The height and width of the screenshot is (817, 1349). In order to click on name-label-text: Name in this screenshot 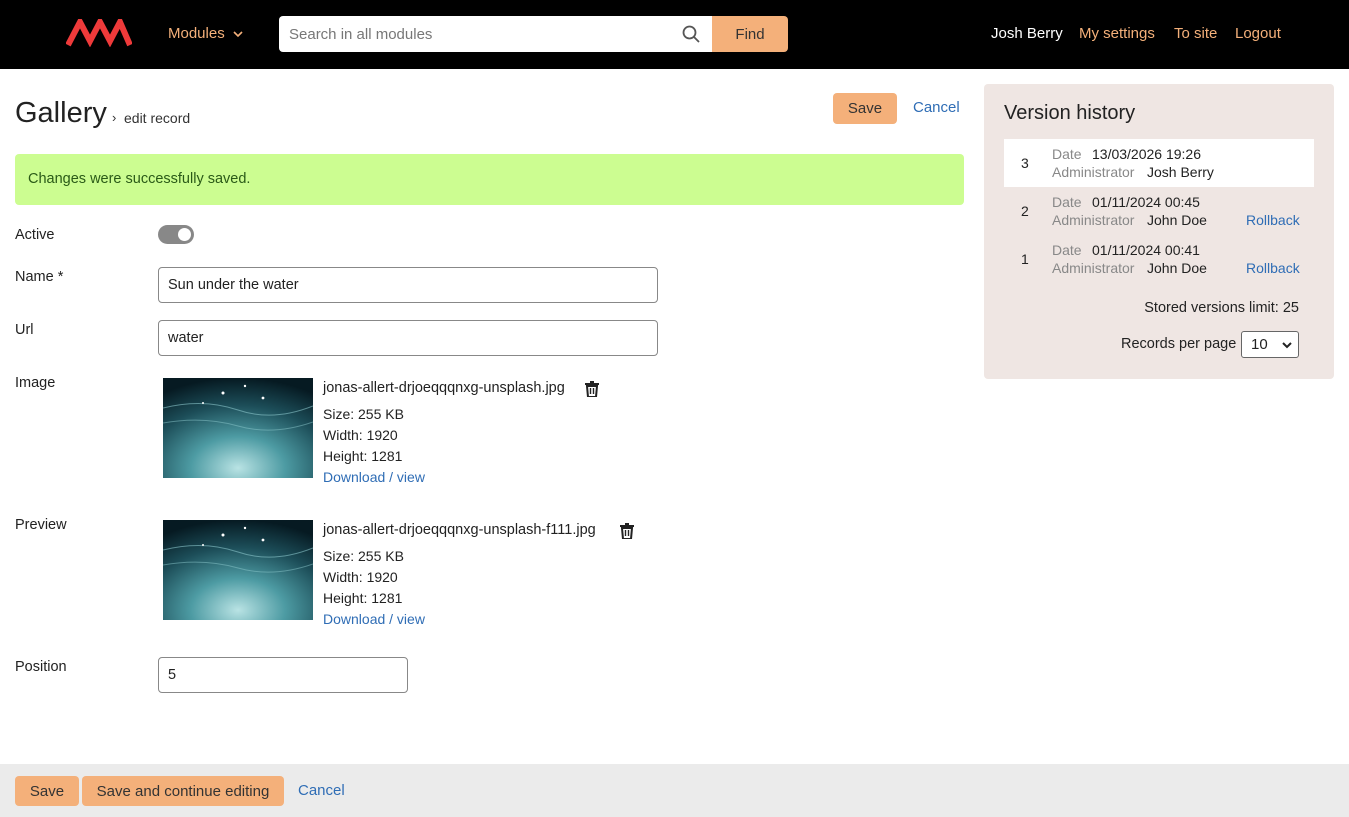, I will do `click(34, 277)`.